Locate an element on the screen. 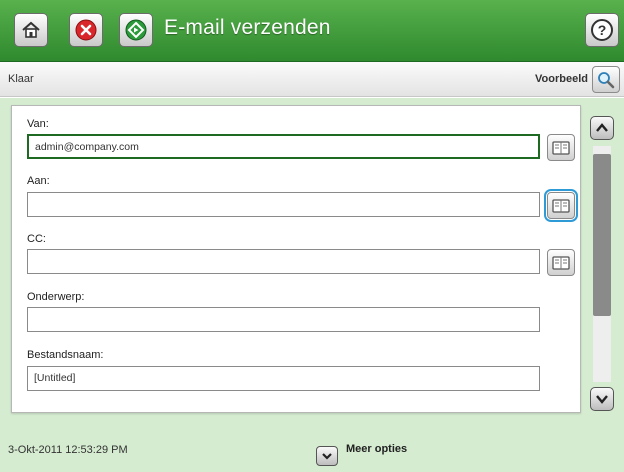 The width and height of the screenshot is (624, 472). datetime-text: 3-Okt-2011 12:53:29 PM is located at coordinates (68, 450).